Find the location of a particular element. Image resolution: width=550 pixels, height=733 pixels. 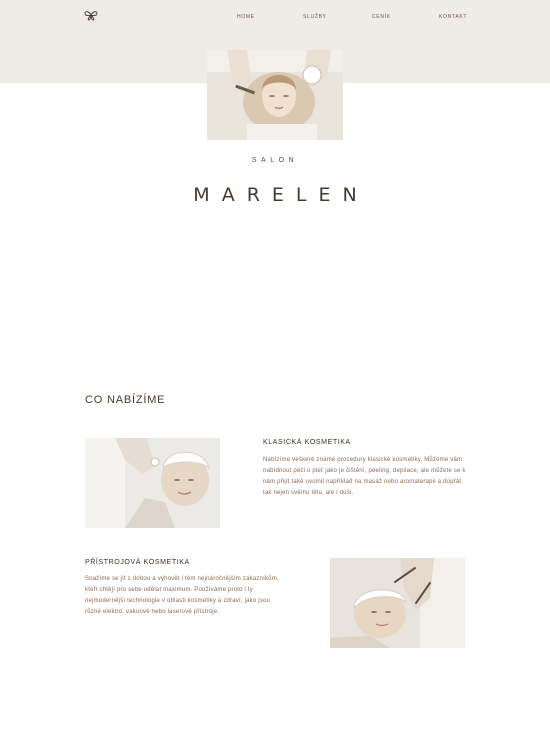

butterfly-logo-icon is located at coordinates (91, 15).